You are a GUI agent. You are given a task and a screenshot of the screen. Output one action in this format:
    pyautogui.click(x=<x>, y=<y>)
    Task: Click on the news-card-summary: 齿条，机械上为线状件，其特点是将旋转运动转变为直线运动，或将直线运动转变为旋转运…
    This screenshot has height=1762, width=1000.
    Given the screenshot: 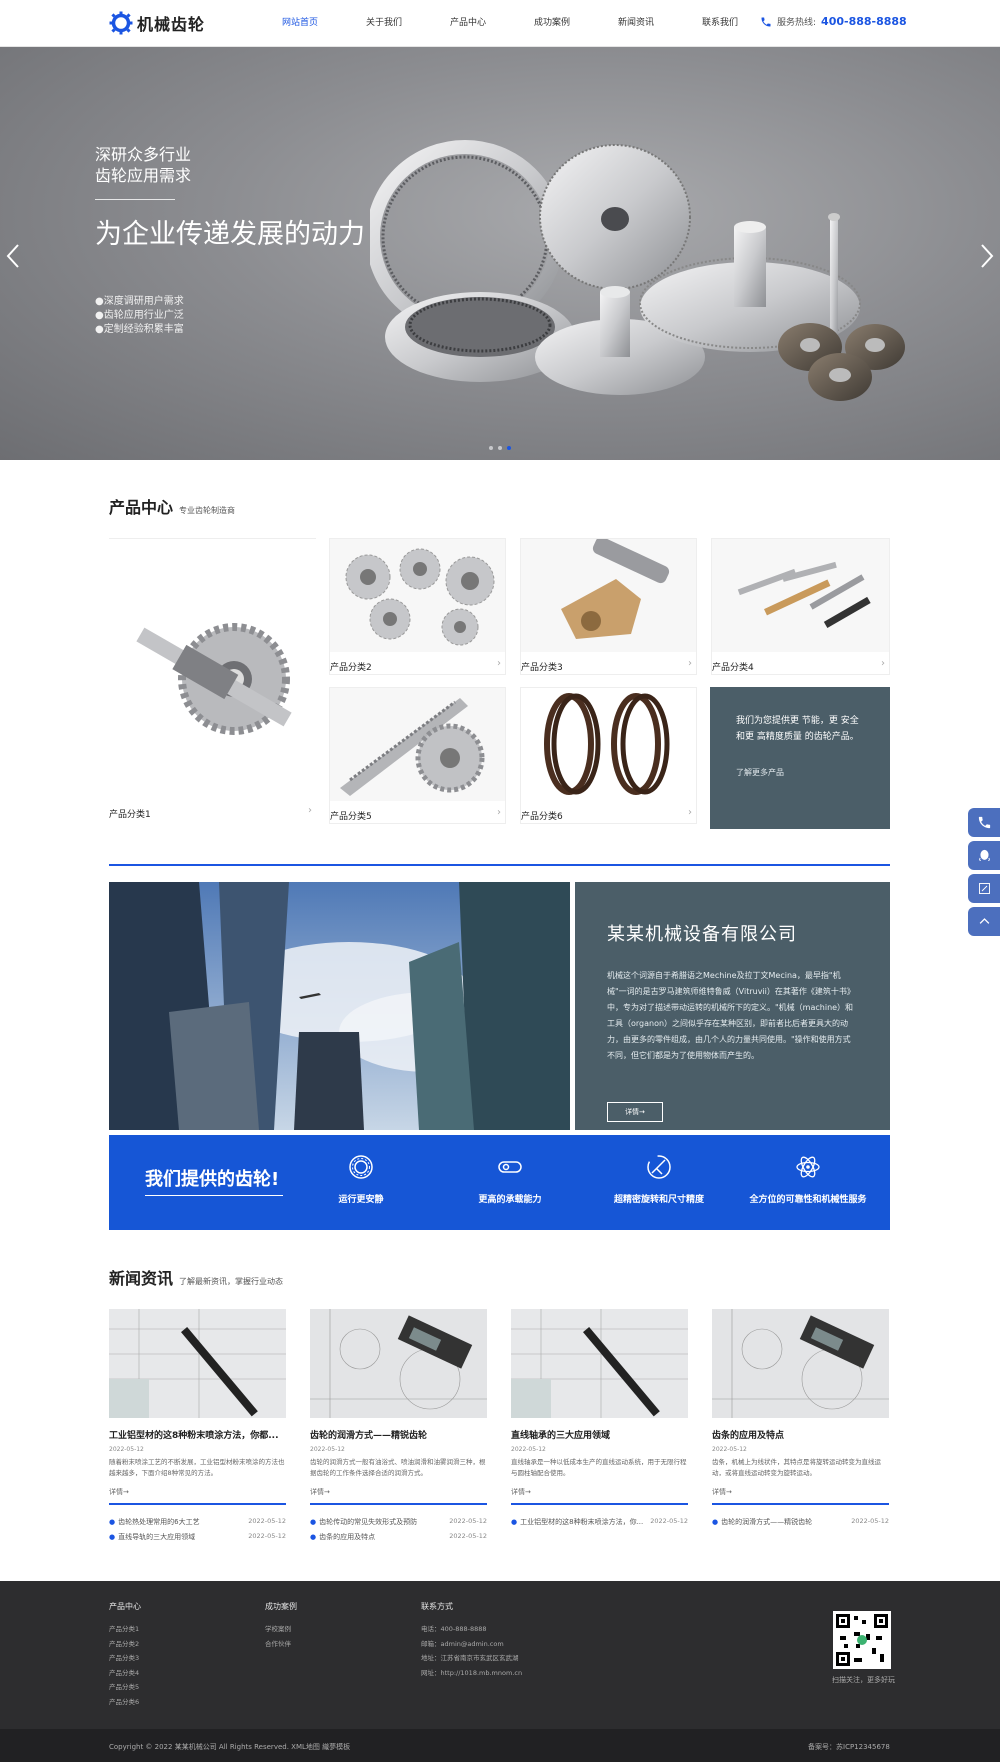 What is the action you would take?
    pyautogui.click(x=796, y=1467)
    